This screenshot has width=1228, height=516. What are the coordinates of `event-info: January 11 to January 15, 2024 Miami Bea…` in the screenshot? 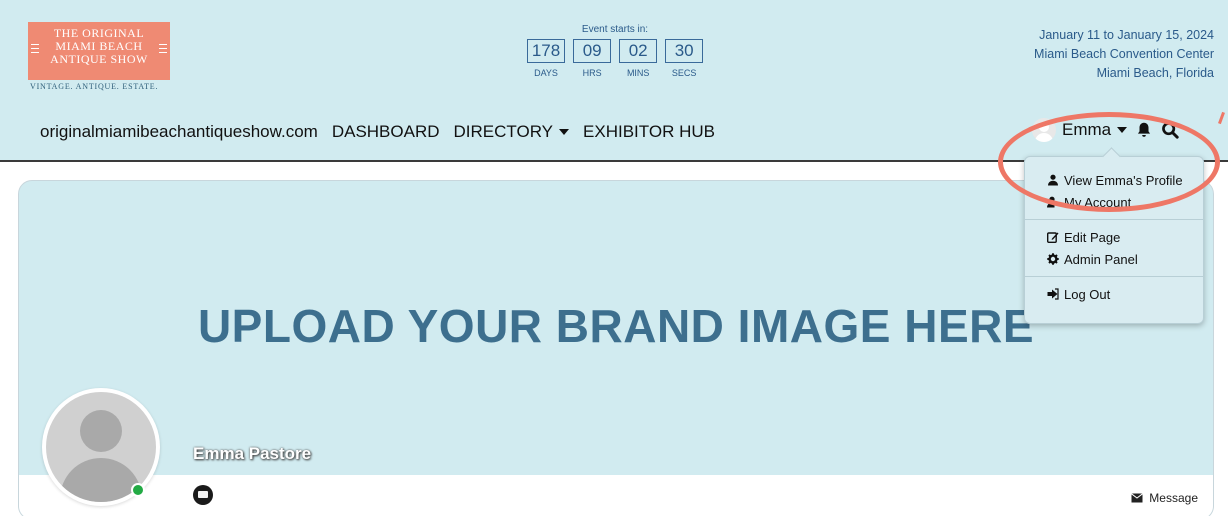 It's located at (1124, 54).